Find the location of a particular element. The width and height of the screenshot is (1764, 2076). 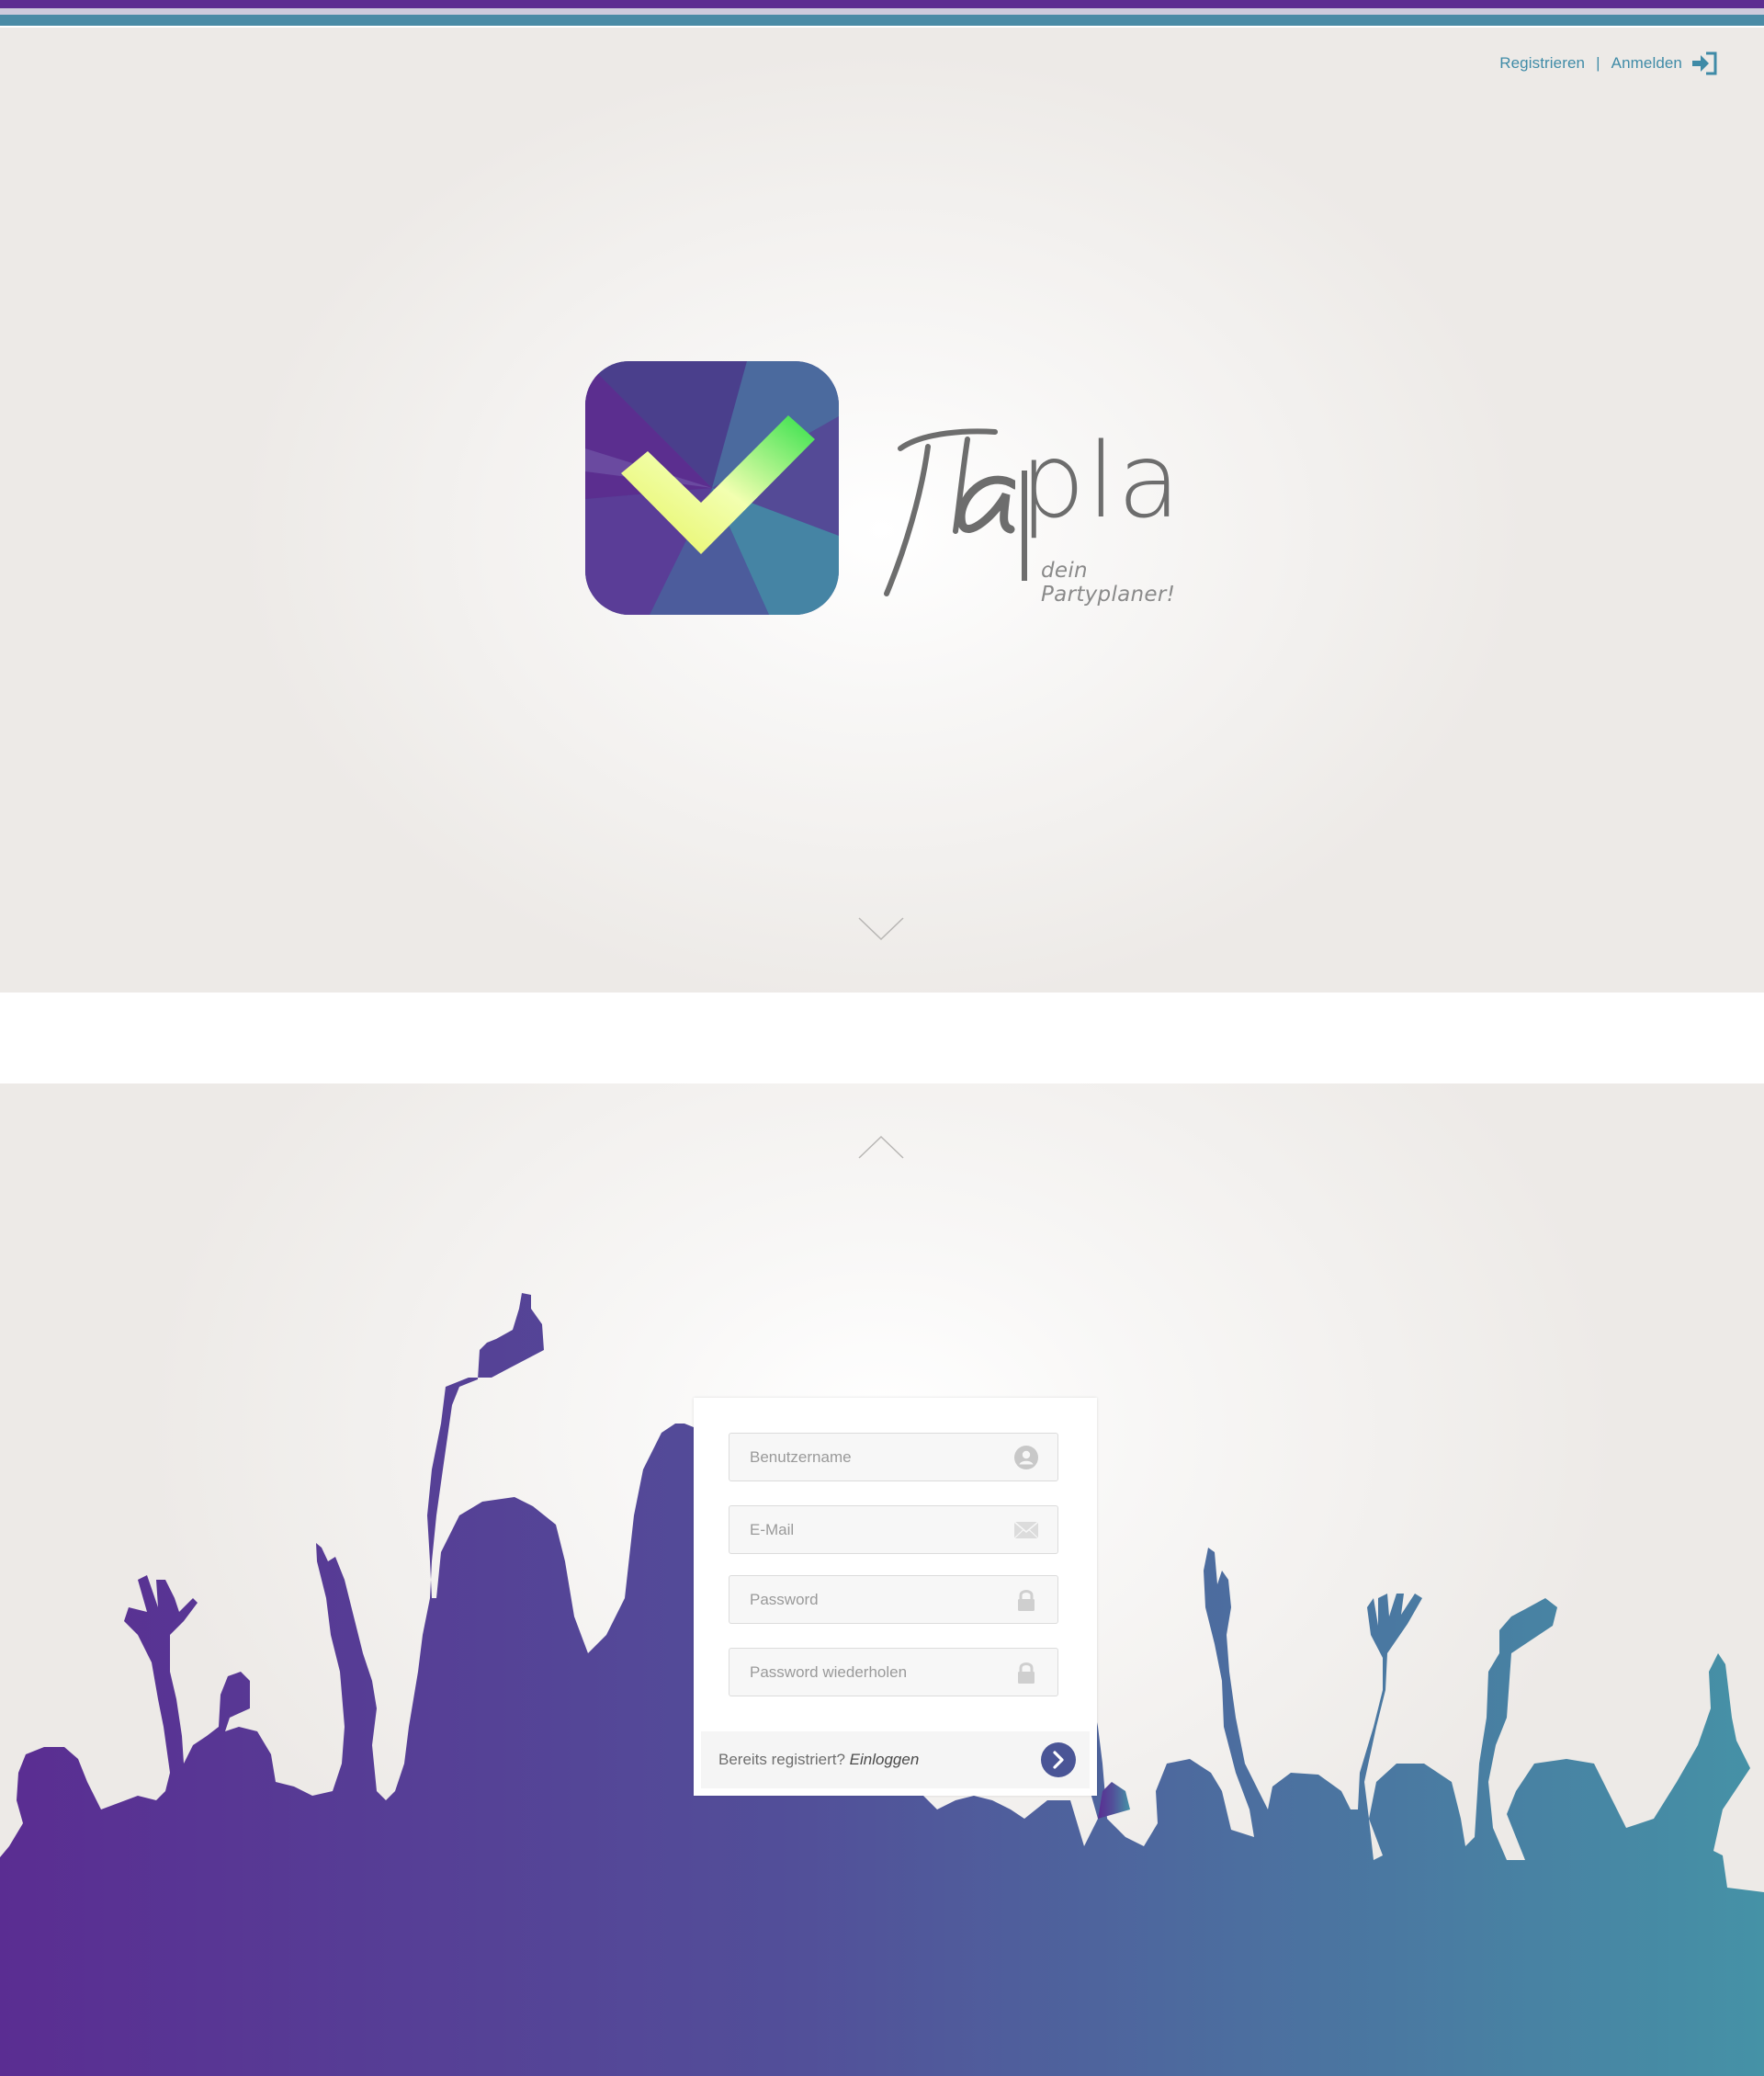

password-repeat-field is located at coordinates (894, 1672).